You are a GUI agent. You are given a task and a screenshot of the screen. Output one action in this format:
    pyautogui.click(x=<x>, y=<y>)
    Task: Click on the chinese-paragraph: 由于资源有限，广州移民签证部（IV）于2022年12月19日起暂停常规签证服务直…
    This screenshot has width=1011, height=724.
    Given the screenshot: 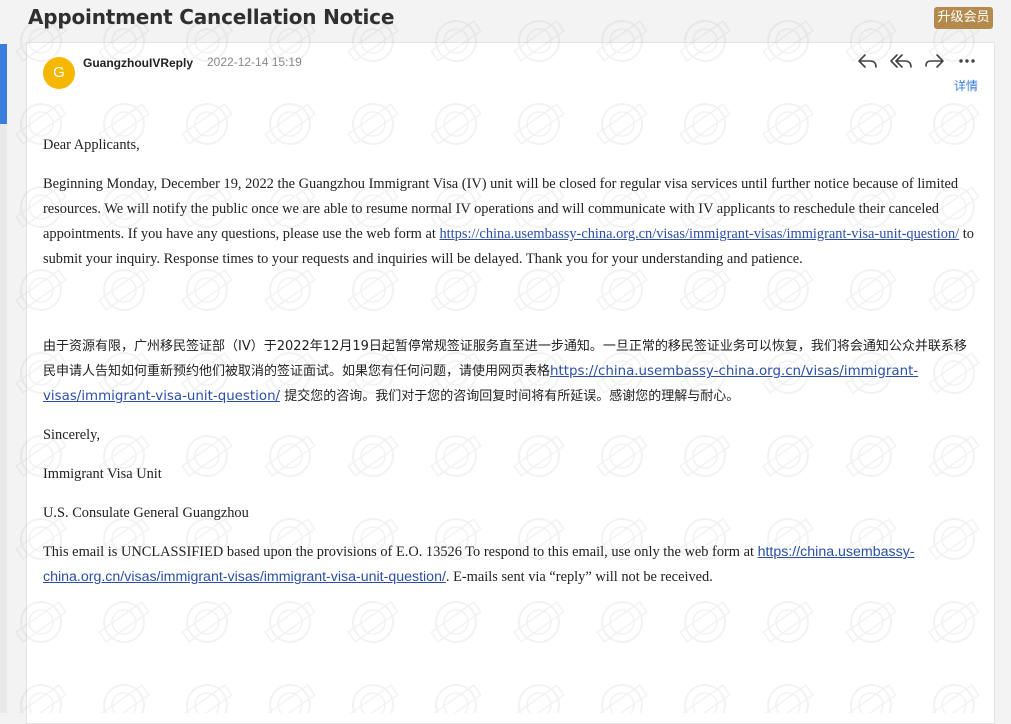 What is the action you would take?
    pyautogui.click(x=505, y=371)
    